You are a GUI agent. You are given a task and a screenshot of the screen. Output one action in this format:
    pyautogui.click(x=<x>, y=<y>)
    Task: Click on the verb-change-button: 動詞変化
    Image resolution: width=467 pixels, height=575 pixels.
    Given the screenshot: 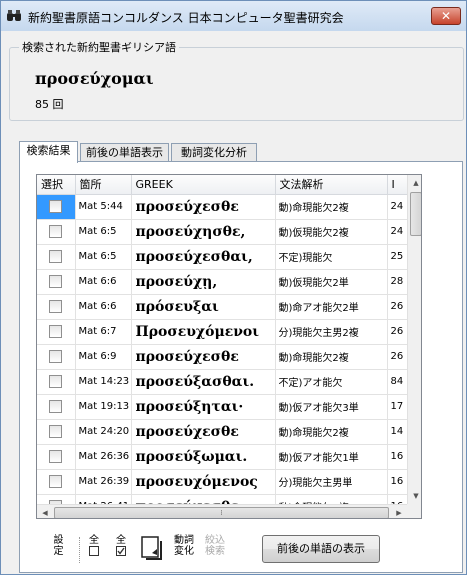 What is the action you would take?
    pyautogui.click(x=185, y=550)
    